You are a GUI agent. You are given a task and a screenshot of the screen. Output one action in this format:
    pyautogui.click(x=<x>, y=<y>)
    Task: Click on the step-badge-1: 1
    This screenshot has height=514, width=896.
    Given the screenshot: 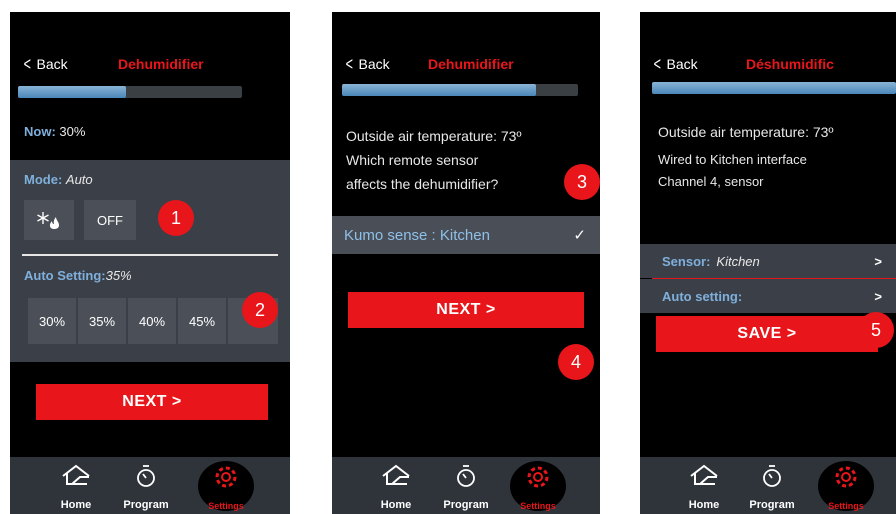 What is the action you would take?
    pyautogui.click(x=176, y=218)
    